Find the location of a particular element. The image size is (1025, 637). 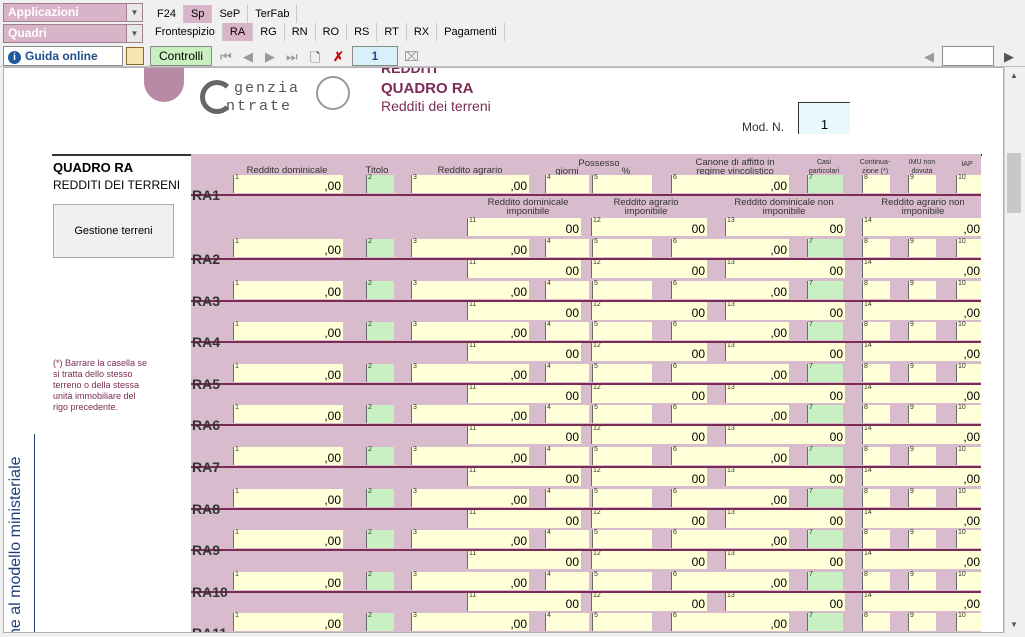

page-number-field: 1 is located at coordinates (375, 56).